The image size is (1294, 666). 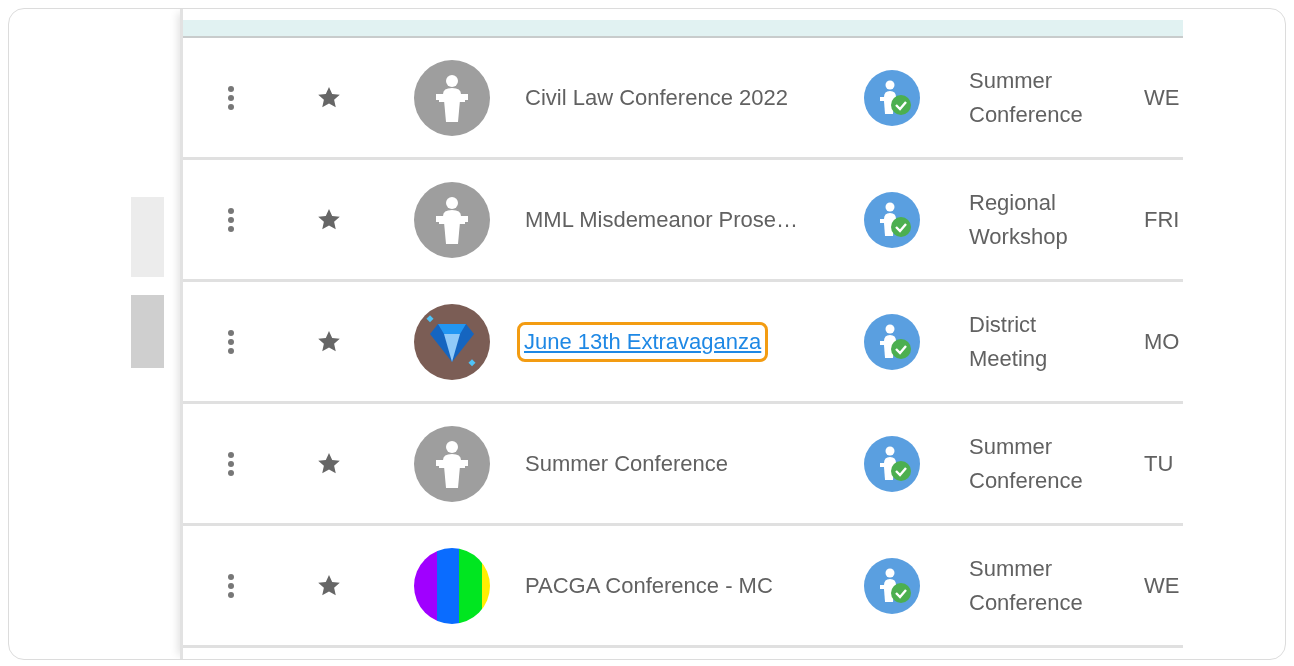 I want to click on event-name: Civil Law Conference 2022, so click(x=656, y=98).